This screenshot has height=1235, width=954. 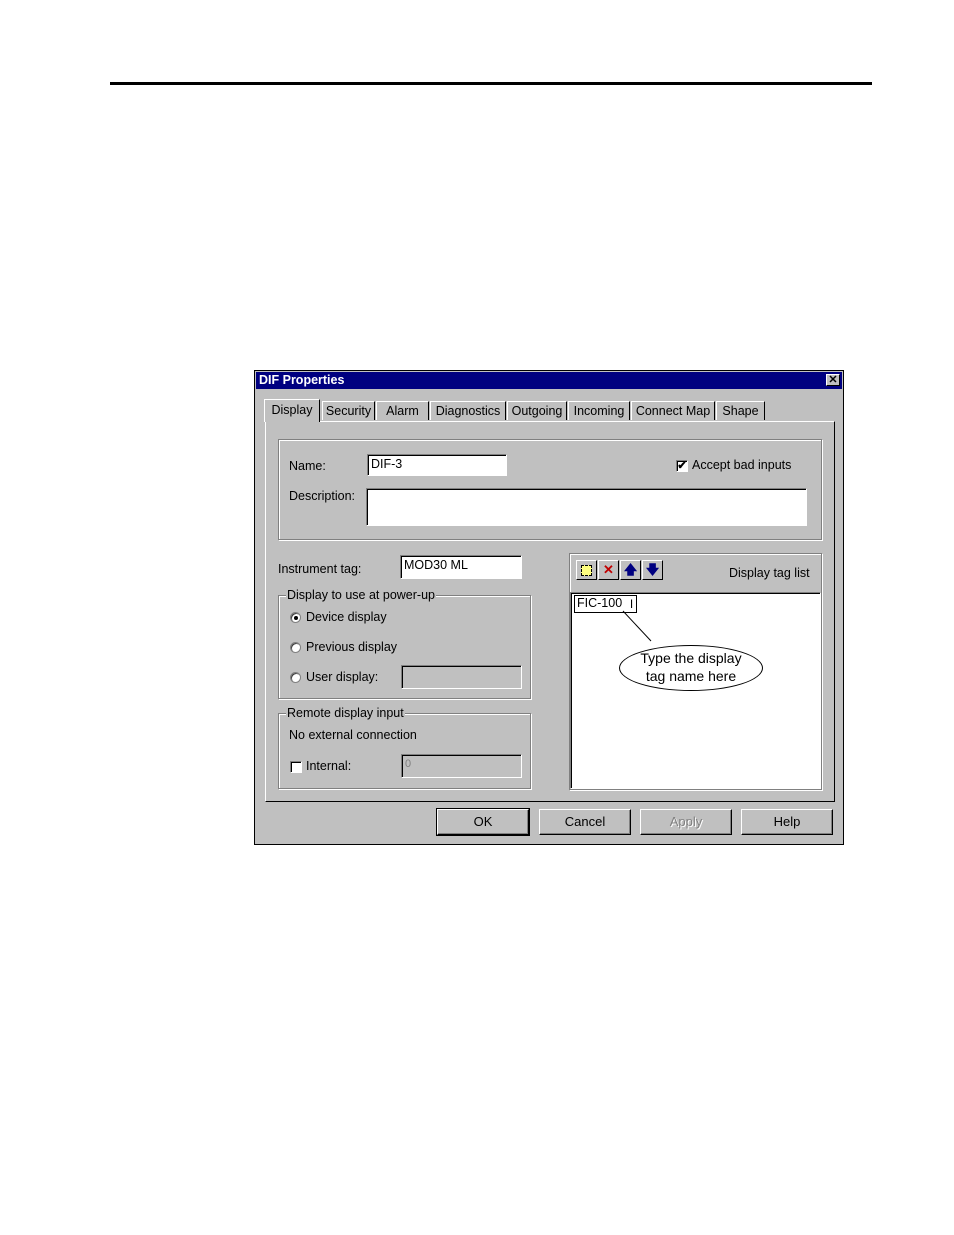 What do you see at coordinates (361, 595) in the screenshot?
I see `powerup-group-title: Display to use at power-up` at bounding box center [361, 595].